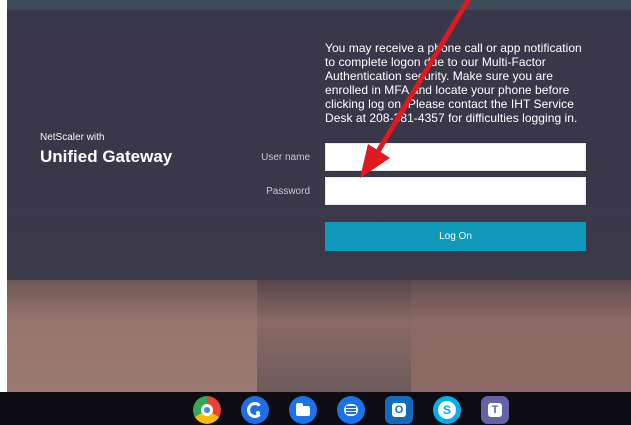 This screenshot has width=631, height=425. I want to click on outlook-letter: O, so click(399, 410).